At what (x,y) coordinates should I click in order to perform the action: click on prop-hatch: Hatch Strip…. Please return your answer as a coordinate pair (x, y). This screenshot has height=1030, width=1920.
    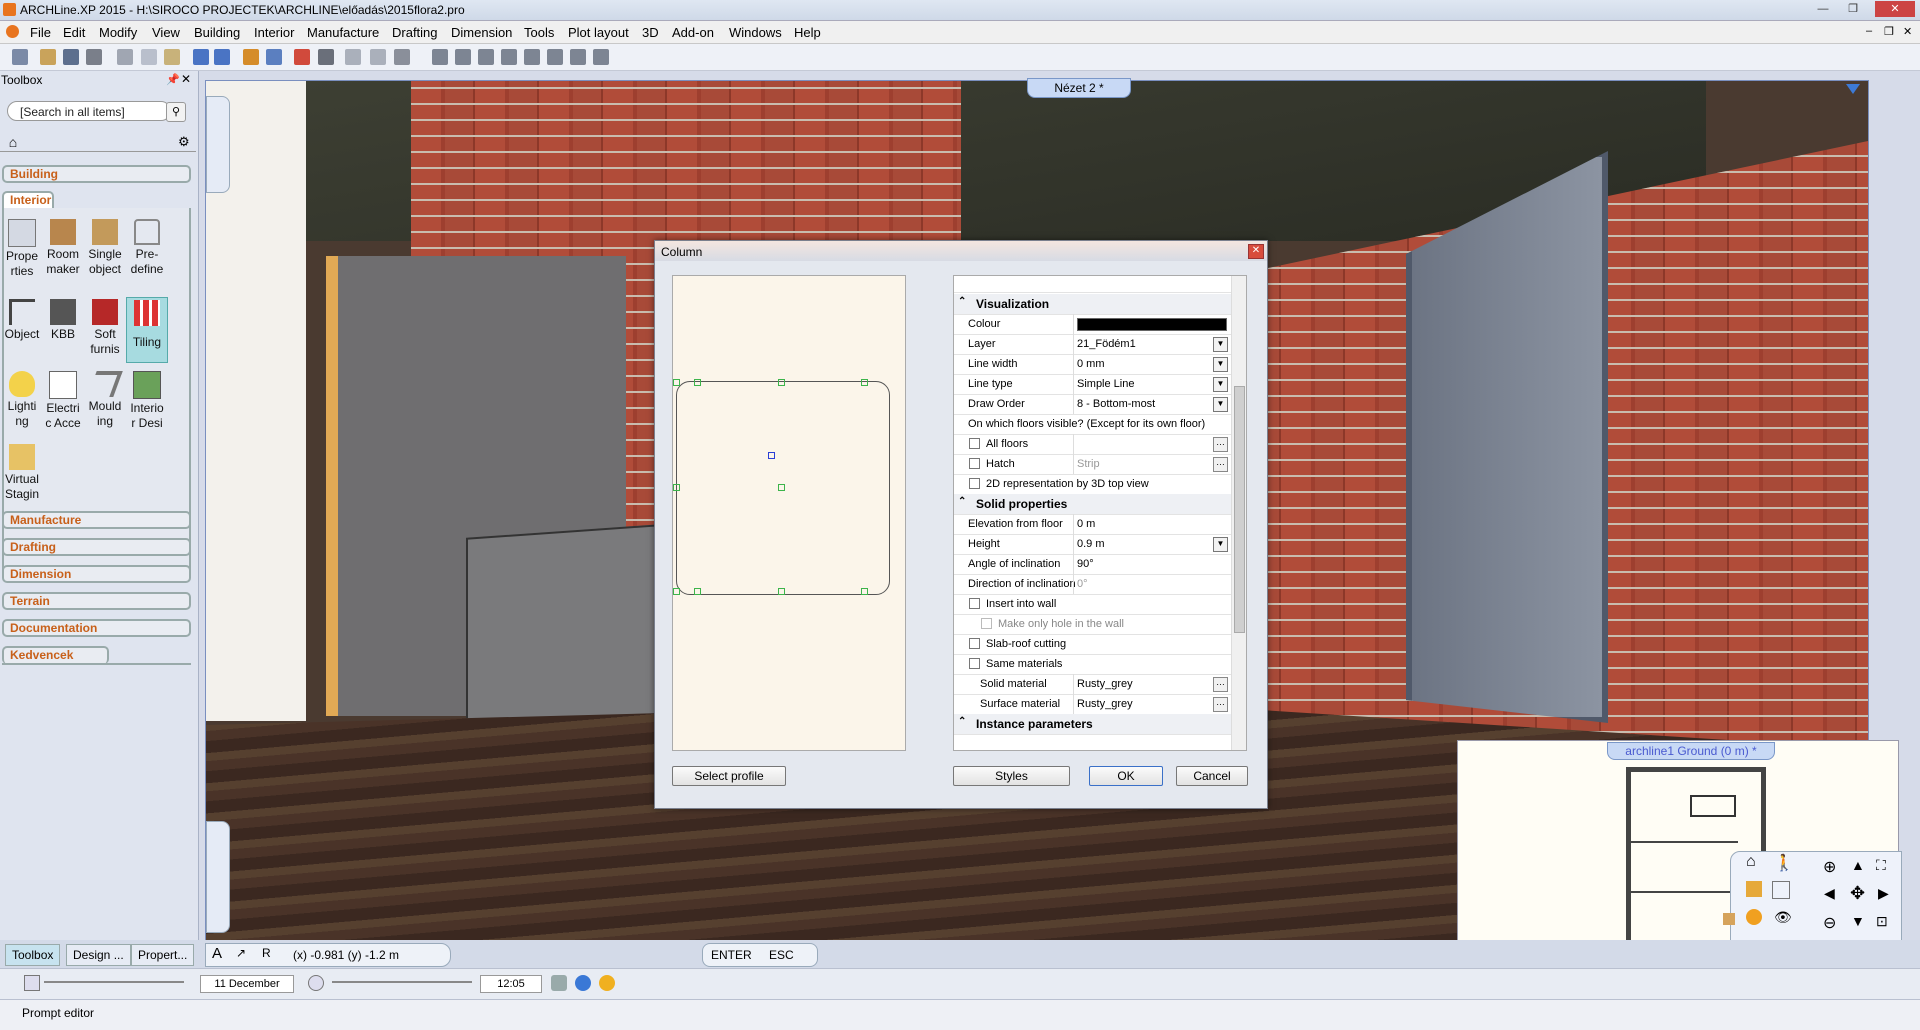
    Looking at the image, I should click on (1092, 464).